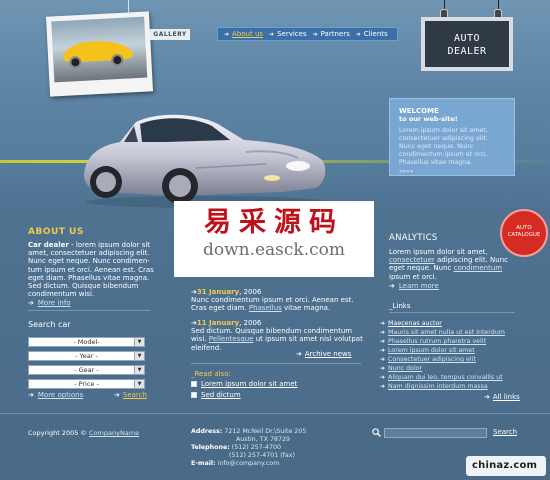 The image size is (550, 480). I want to click on nav-item-partners: ➔ Partners, so click(331, 34).